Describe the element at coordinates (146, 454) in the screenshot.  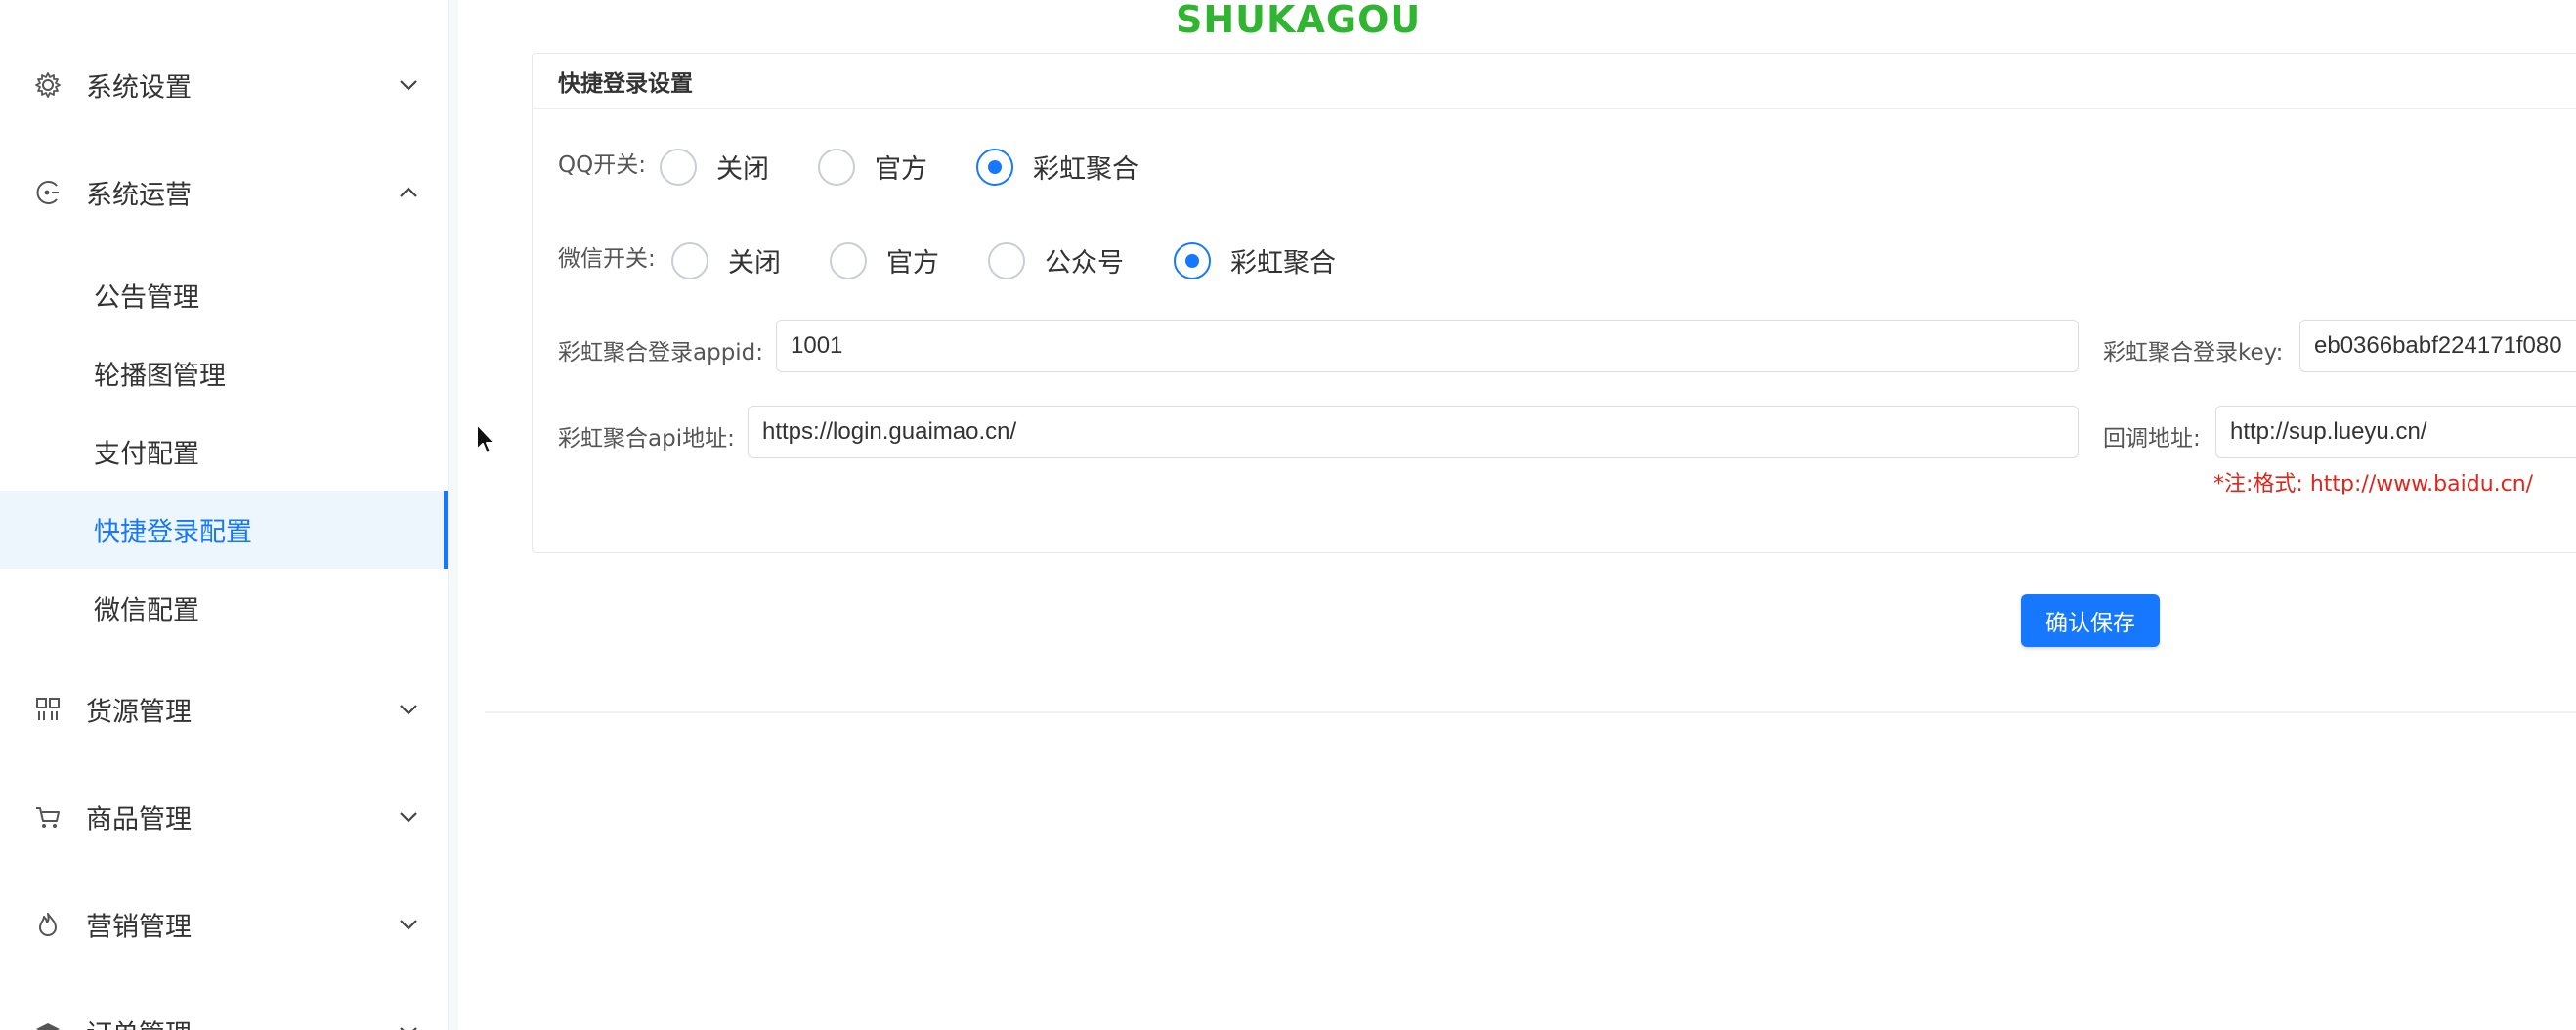
I see `sidebar-item-label: 支付配置` at that location.